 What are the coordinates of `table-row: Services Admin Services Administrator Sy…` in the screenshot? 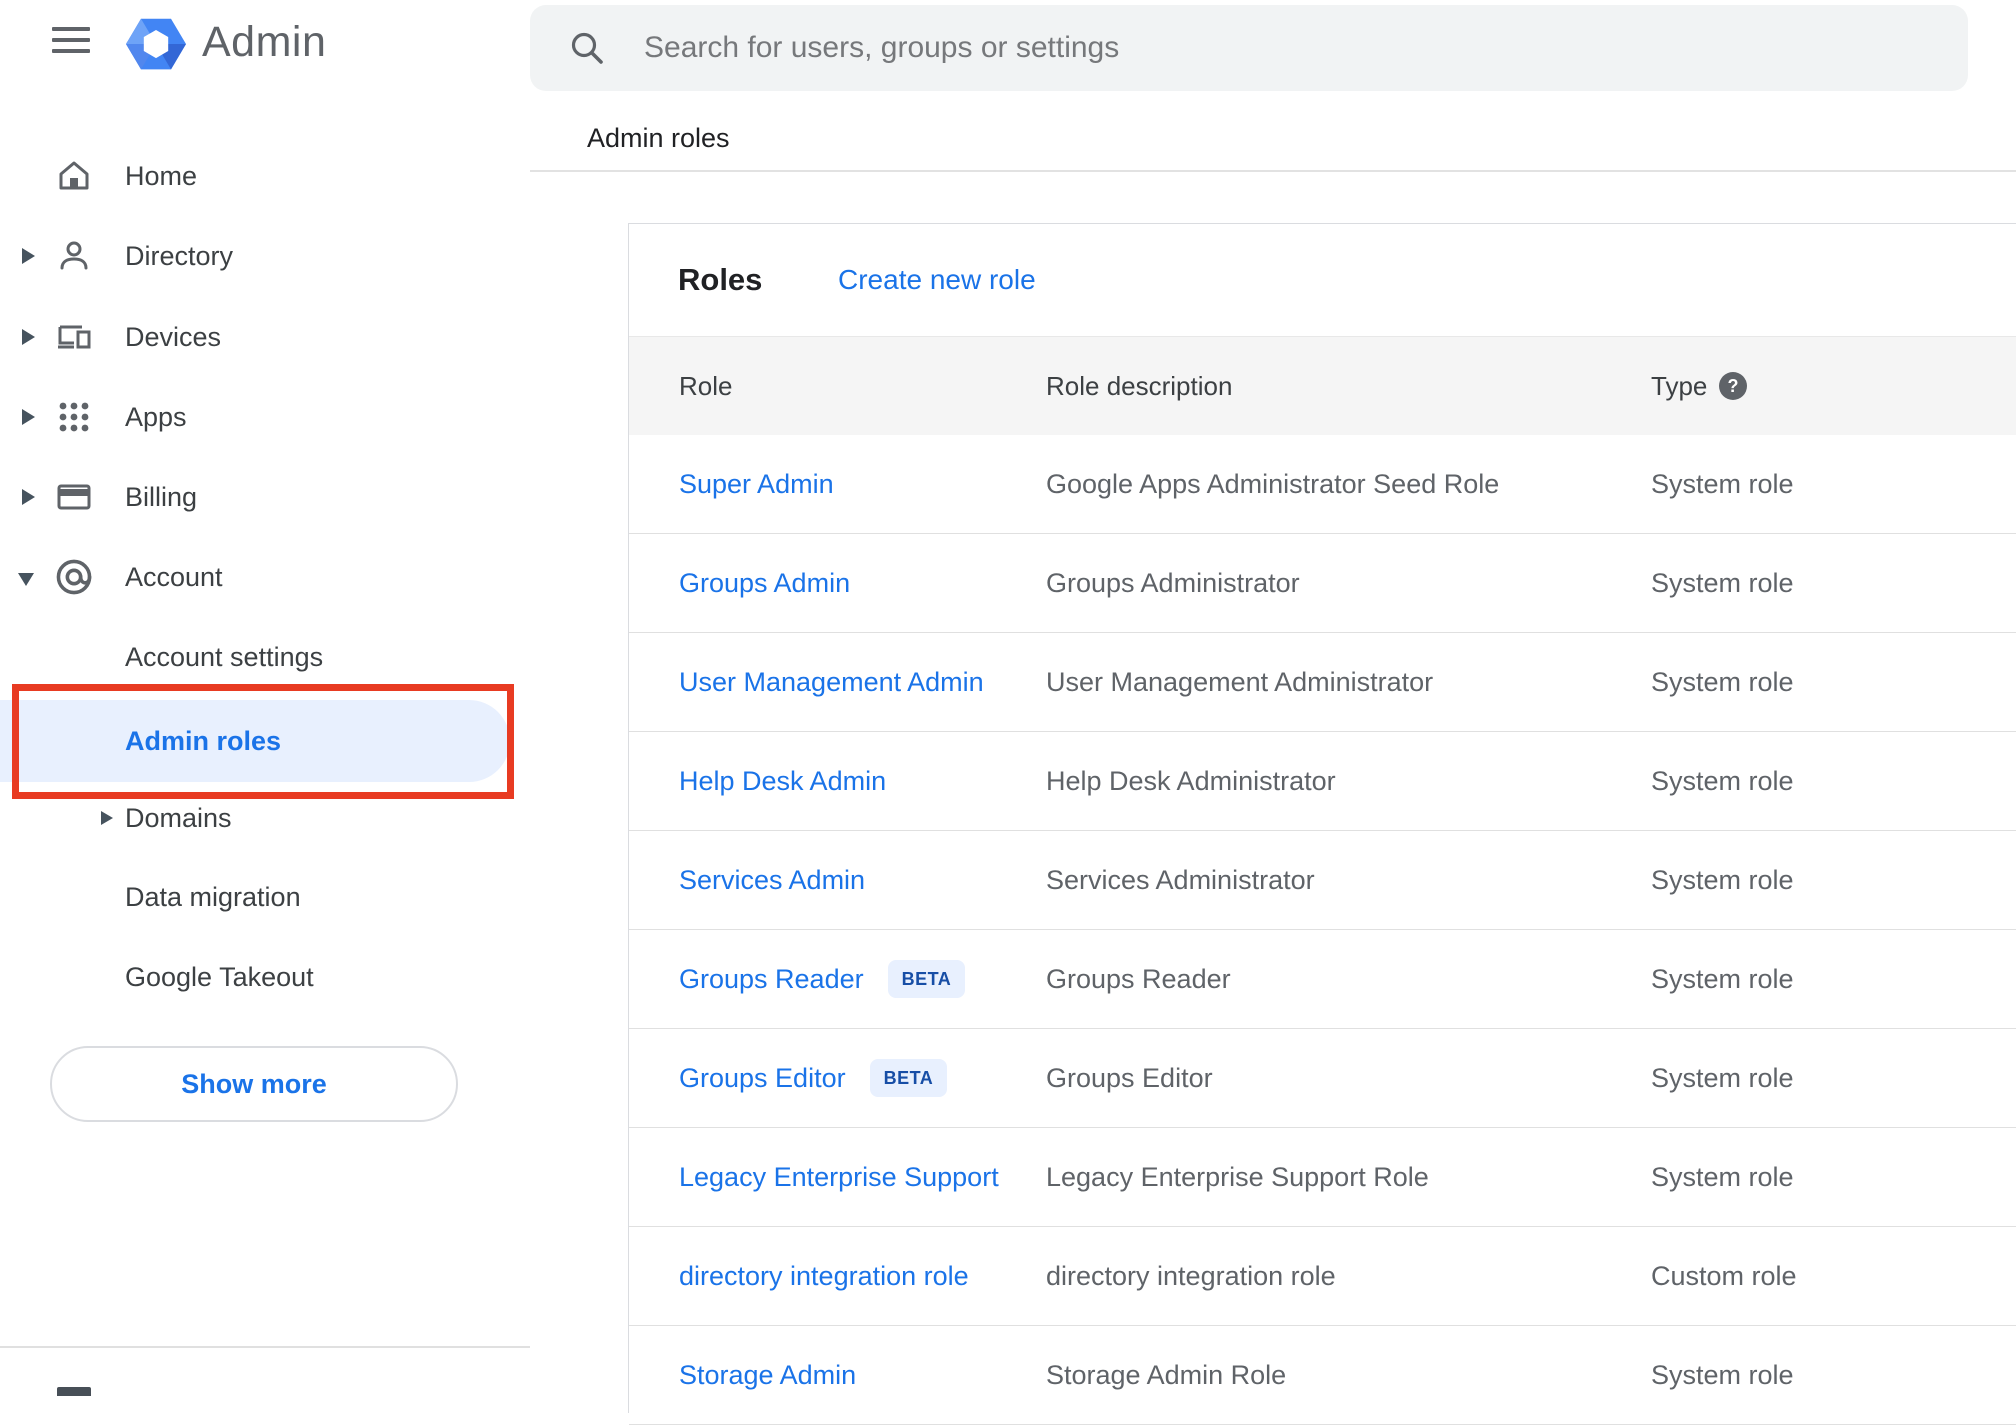 It's located at (1322, 880).